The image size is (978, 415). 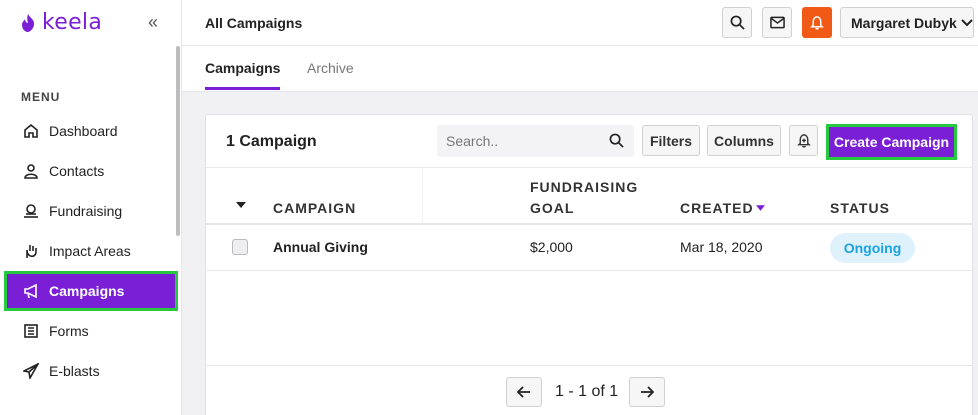 I want to click on home-icon, so click(x=31, y=131).